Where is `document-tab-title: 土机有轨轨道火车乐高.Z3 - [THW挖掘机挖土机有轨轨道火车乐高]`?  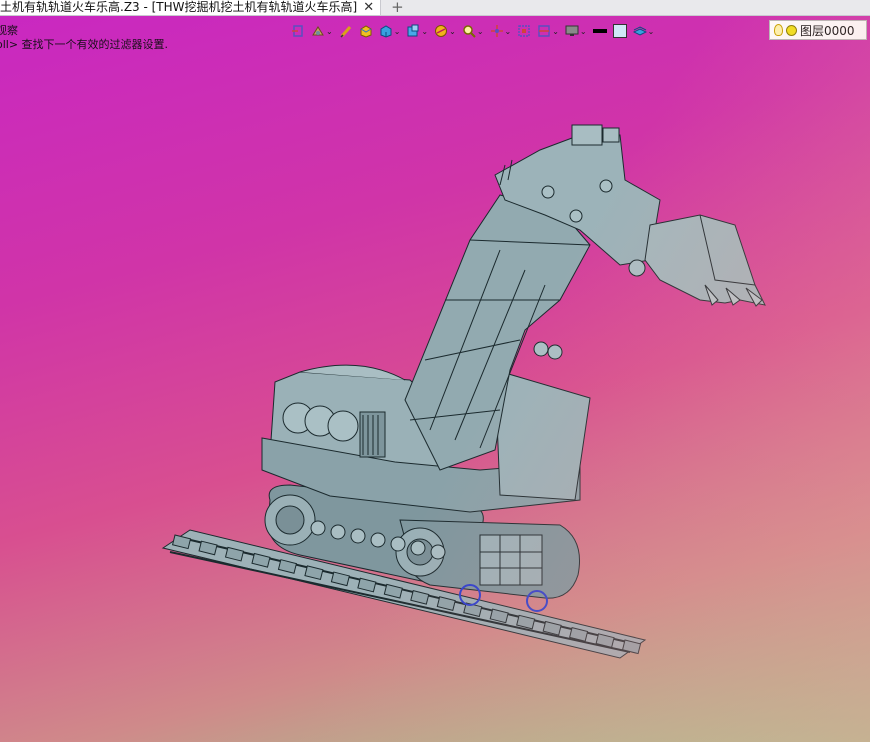 document-tab-title: 土机有轨轨道火车乐高.Z3 - [THW挖掘机挖土机有轨轨道火车乐高] is located at coordinates (179, 7).